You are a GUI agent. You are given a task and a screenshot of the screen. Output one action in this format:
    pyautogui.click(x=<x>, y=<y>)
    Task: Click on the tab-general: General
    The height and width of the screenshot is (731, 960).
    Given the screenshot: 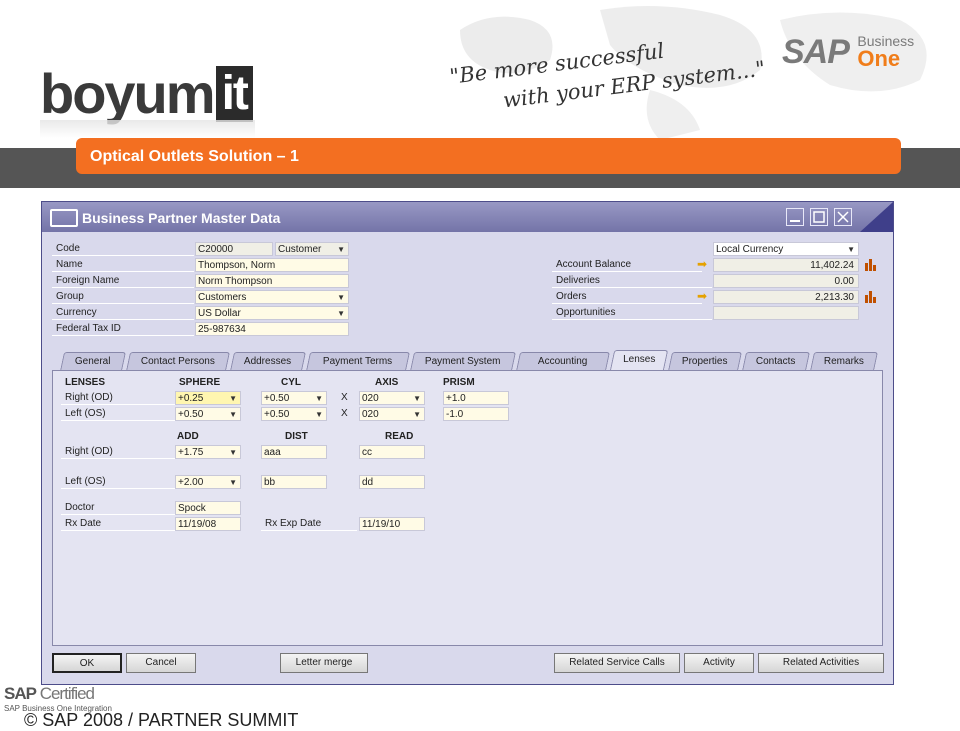 What is the action you would take?
    pyautogui.click(x=93, y=361)
    